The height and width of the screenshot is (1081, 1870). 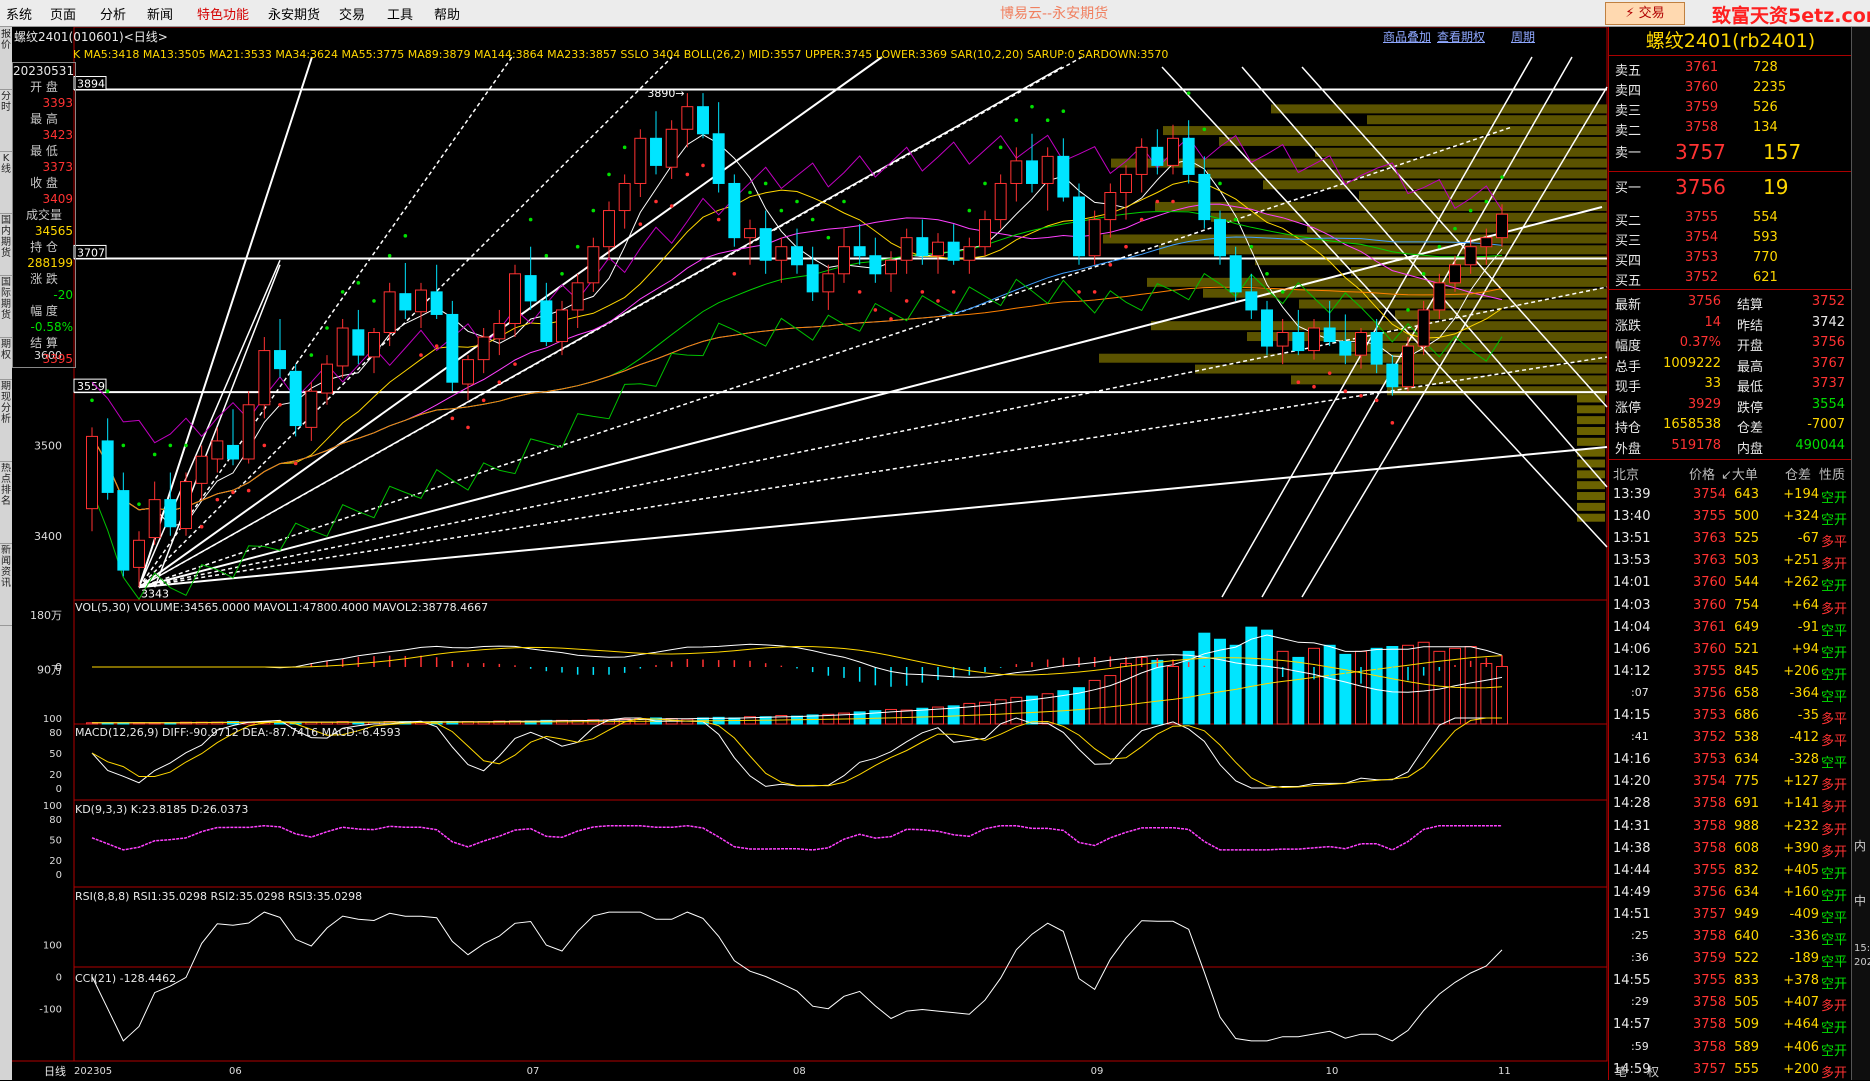 I want to click on overlay-link: 商品叠加, so click(x=1407, y=36).